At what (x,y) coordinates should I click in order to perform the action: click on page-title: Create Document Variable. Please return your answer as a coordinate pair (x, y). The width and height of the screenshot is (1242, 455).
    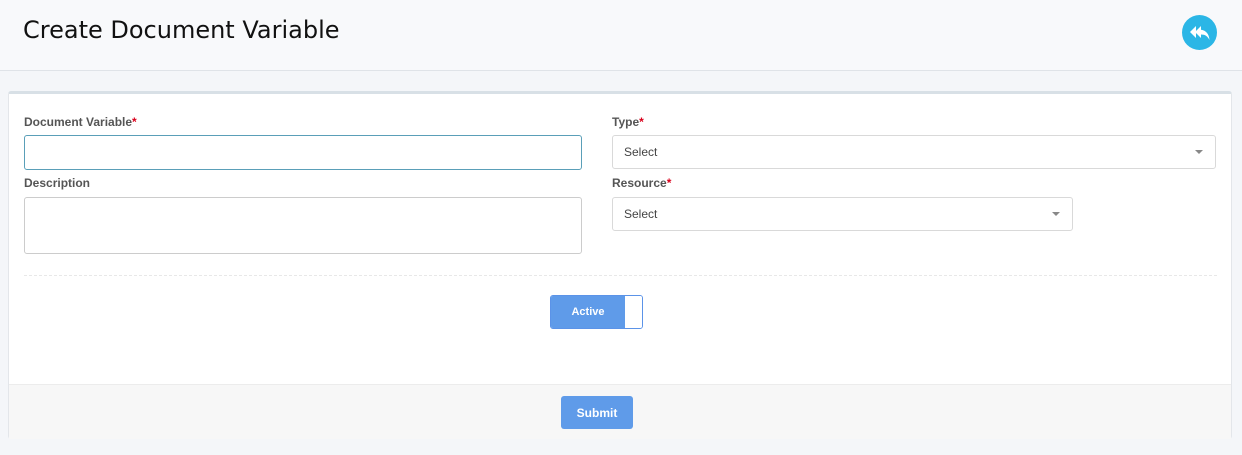
    Looking at the image, I should click on (181, 30).